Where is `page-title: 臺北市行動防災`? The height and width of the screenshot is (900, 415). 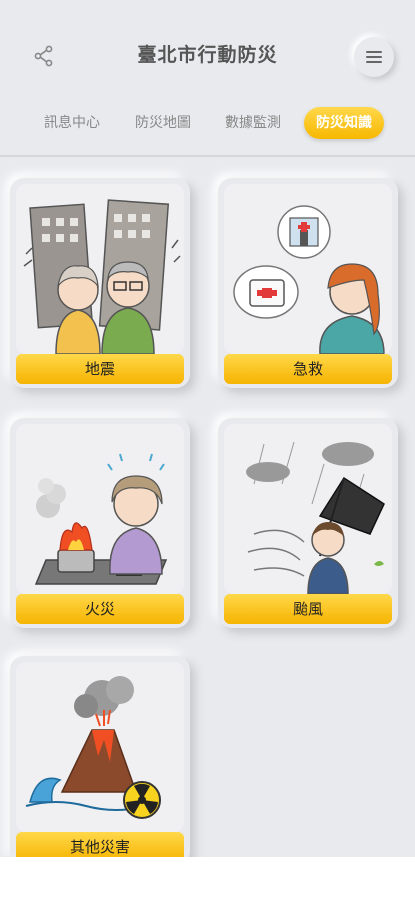
page-title: 臺北市行動防災 is located at coordinates (207, 55).